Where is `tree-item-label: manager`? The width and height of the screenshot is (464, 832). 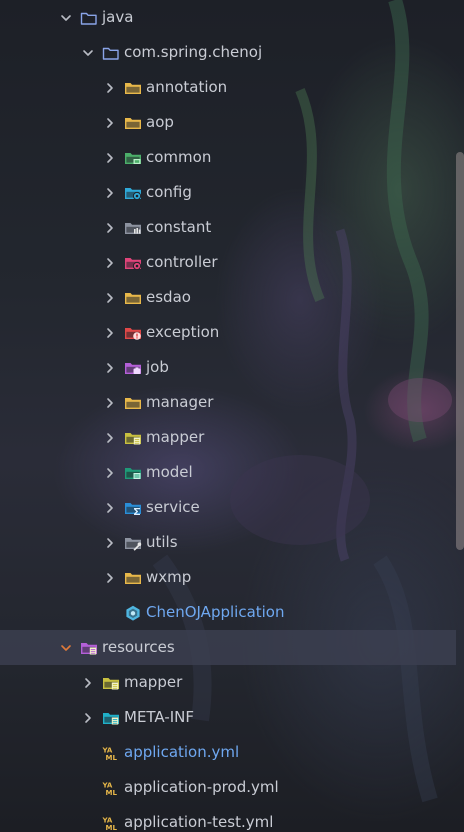 tree-item-label: manager is located at coordinates (180, 402).